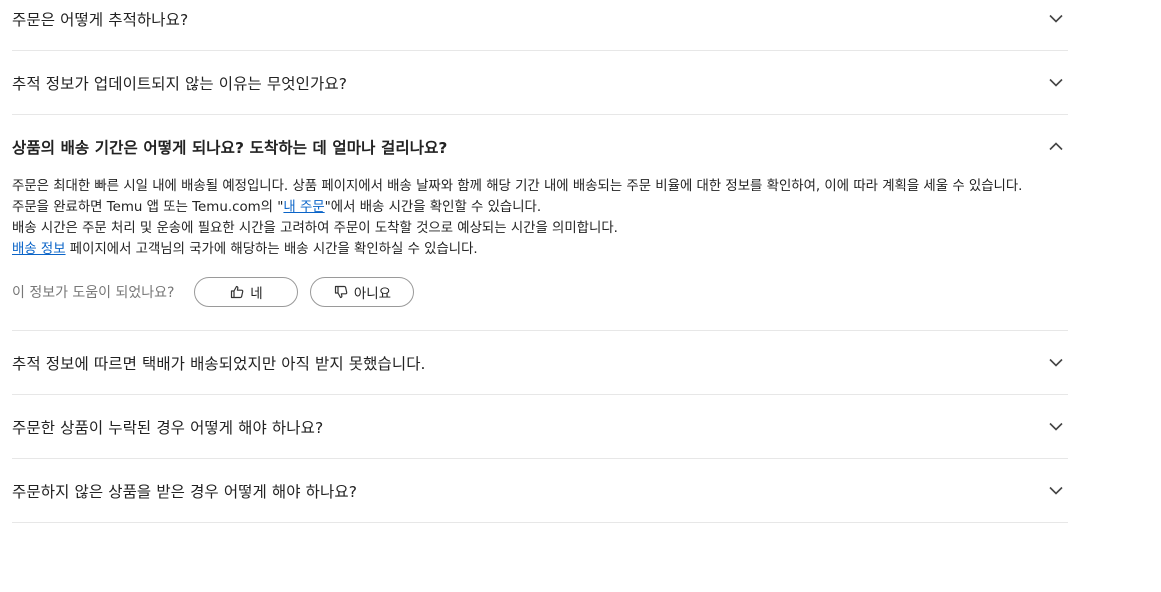  Describe the element at coordinates (256, 294) in the screenshot. I see `feedback-yes-label: 네` at that location.